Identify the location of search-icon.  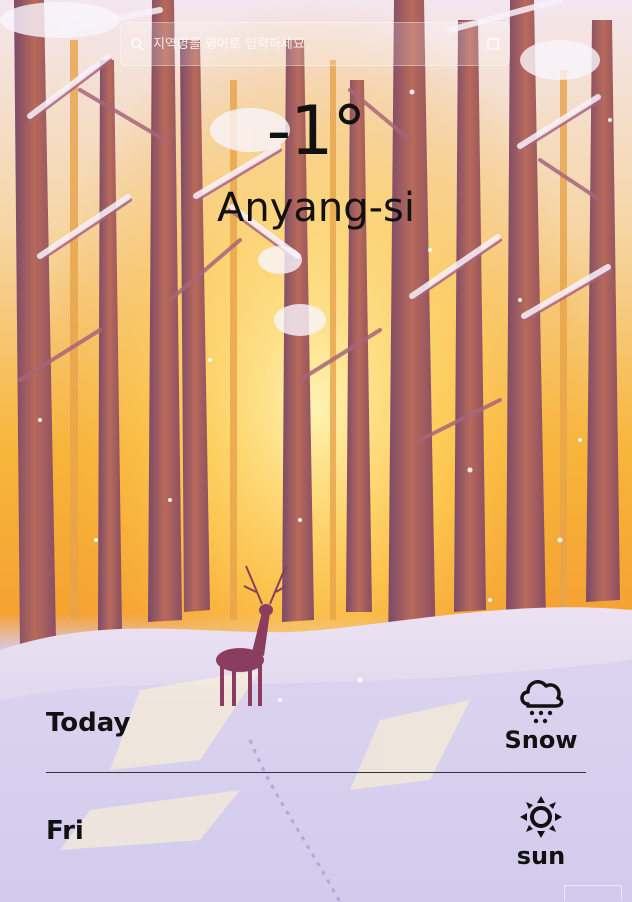
(137, 44).